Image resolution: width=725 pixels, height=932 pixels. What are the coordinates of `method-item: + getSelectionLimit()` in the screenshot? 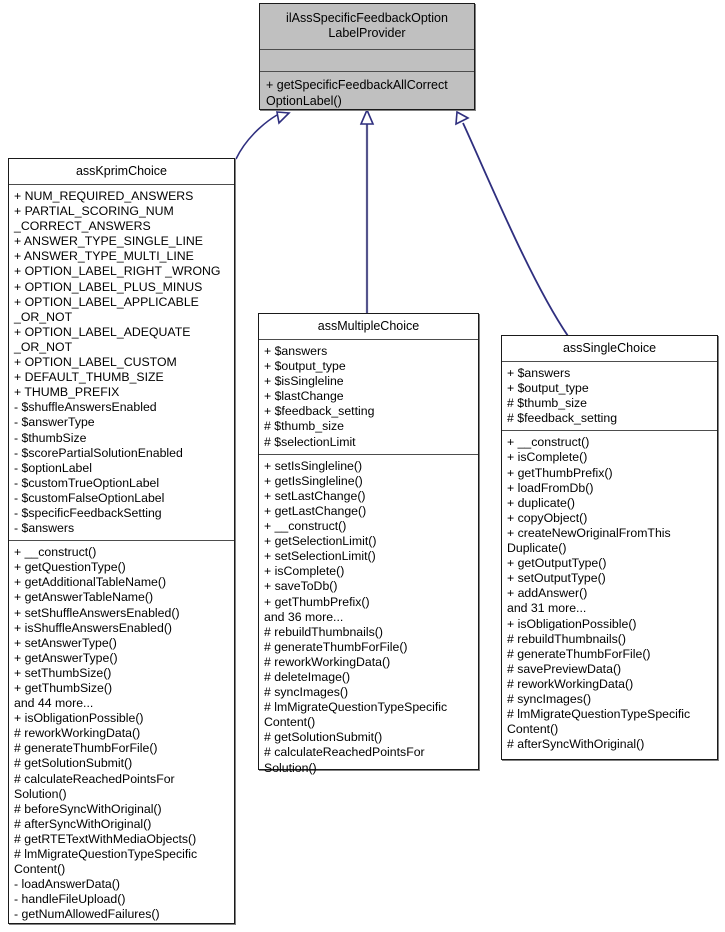 It's located at (369, 541).